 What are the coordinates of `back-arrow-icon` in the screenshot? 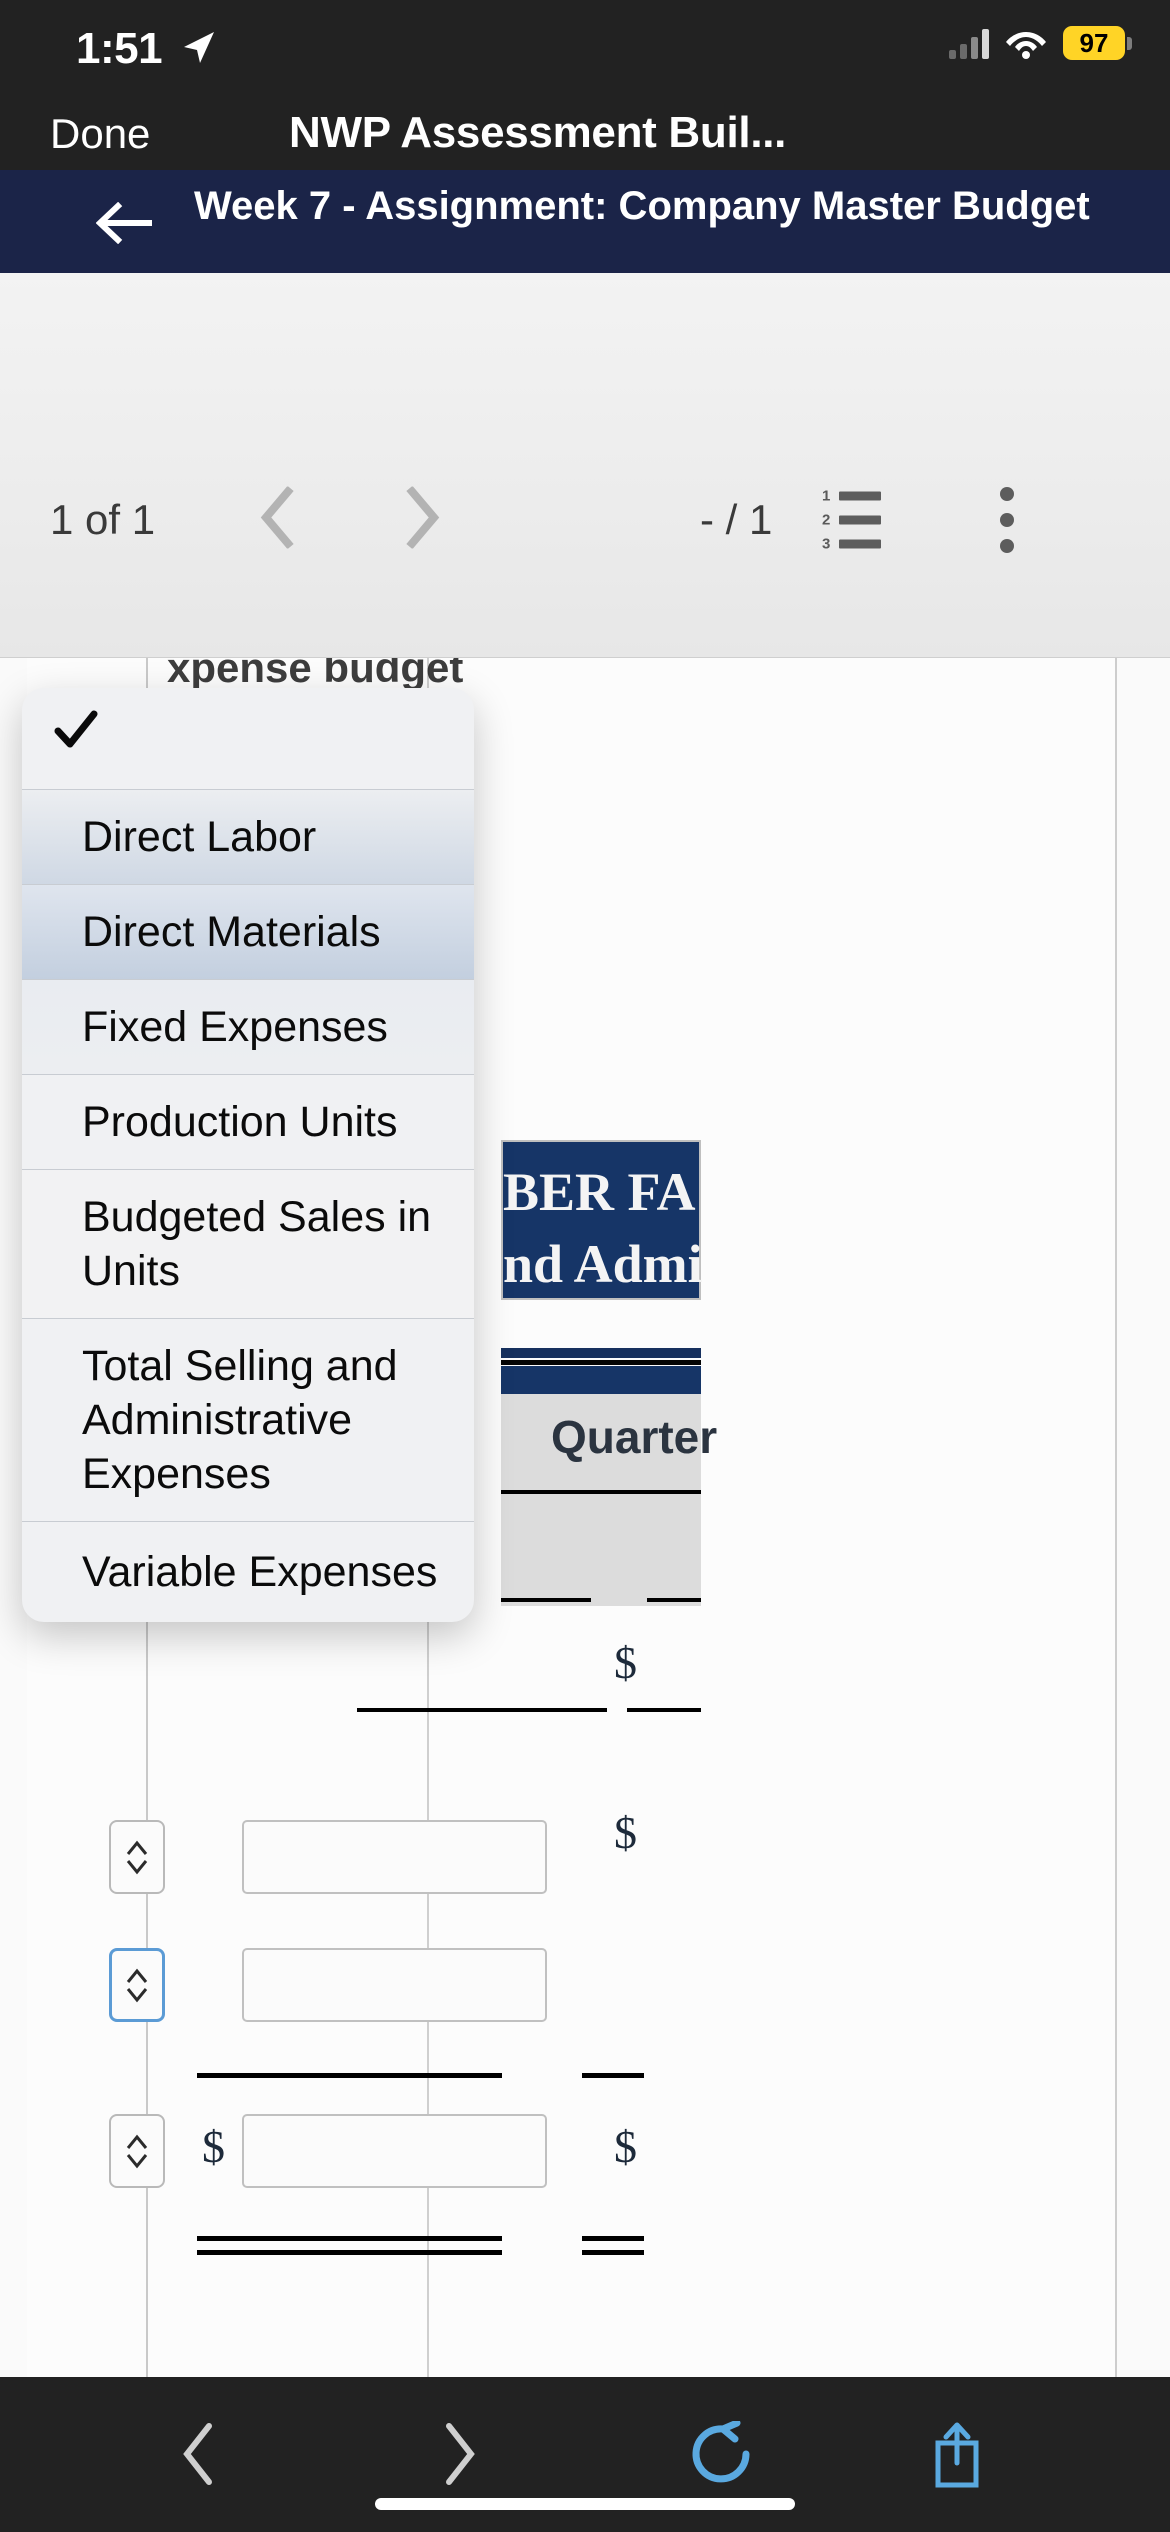 It's located at (124, 223).